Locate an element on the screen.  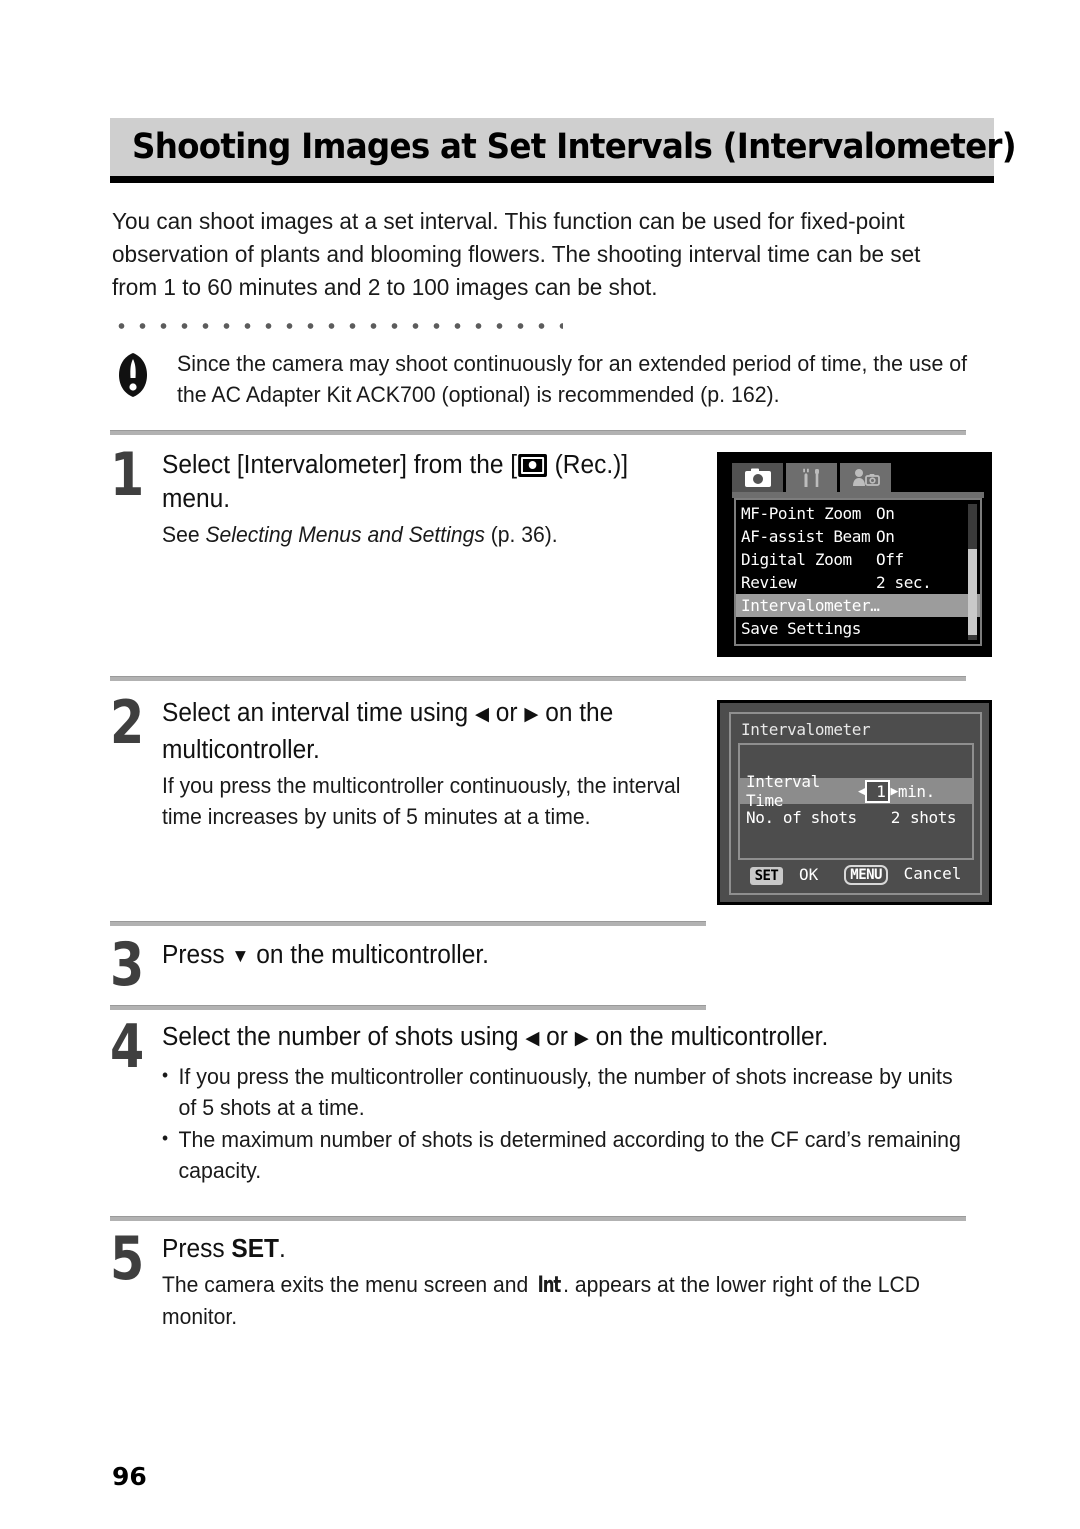
rec-camera-icon is located at coordinates (532, 465).